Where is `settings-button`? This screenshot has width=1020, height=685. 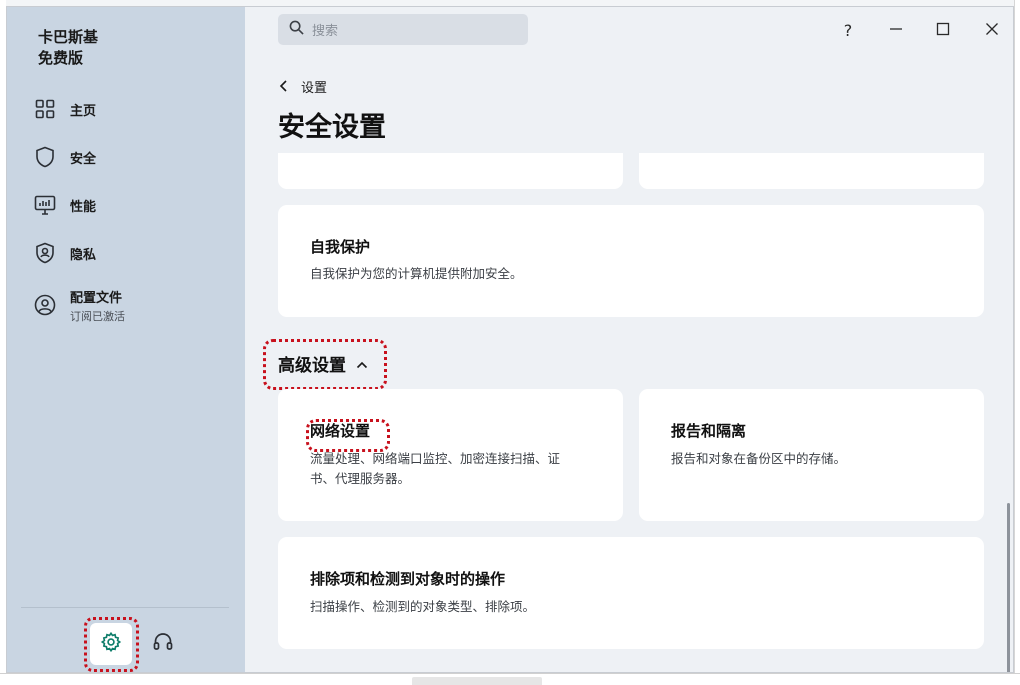 settings-button is located at coordinates (111, 644).